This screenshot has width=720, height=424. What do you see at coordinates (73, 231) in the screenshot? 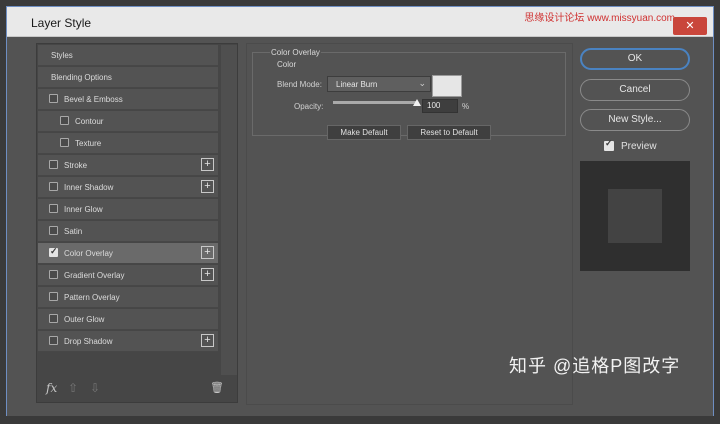
I see `style-item-label: Satin` at bounding box center [73, 231].